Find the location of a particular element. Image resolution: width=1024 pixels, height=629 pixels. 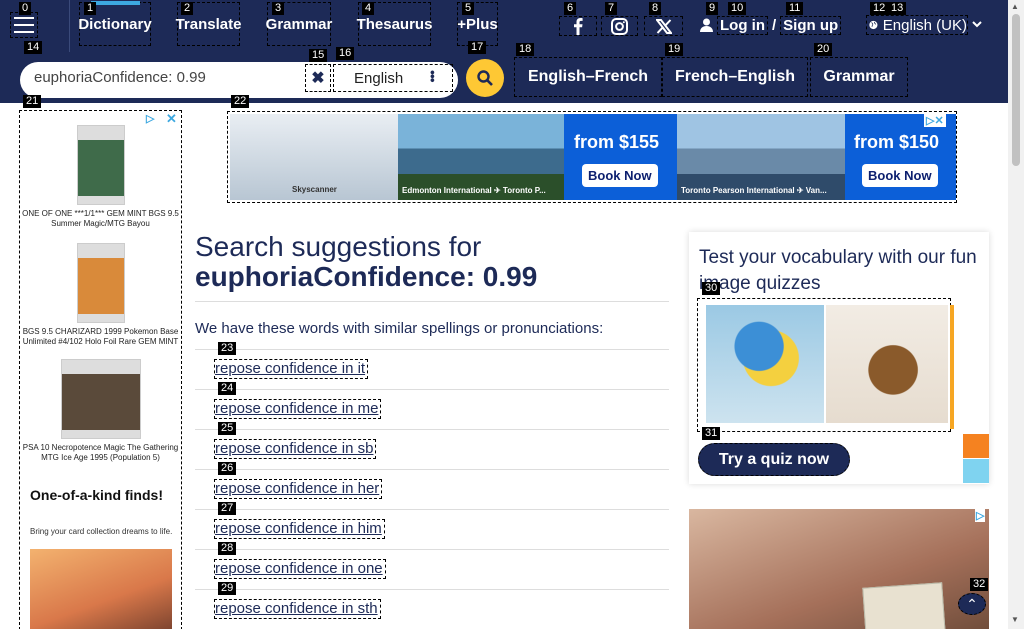

suggestion-link: repose confidence in me is located at coordinates (298, 409).